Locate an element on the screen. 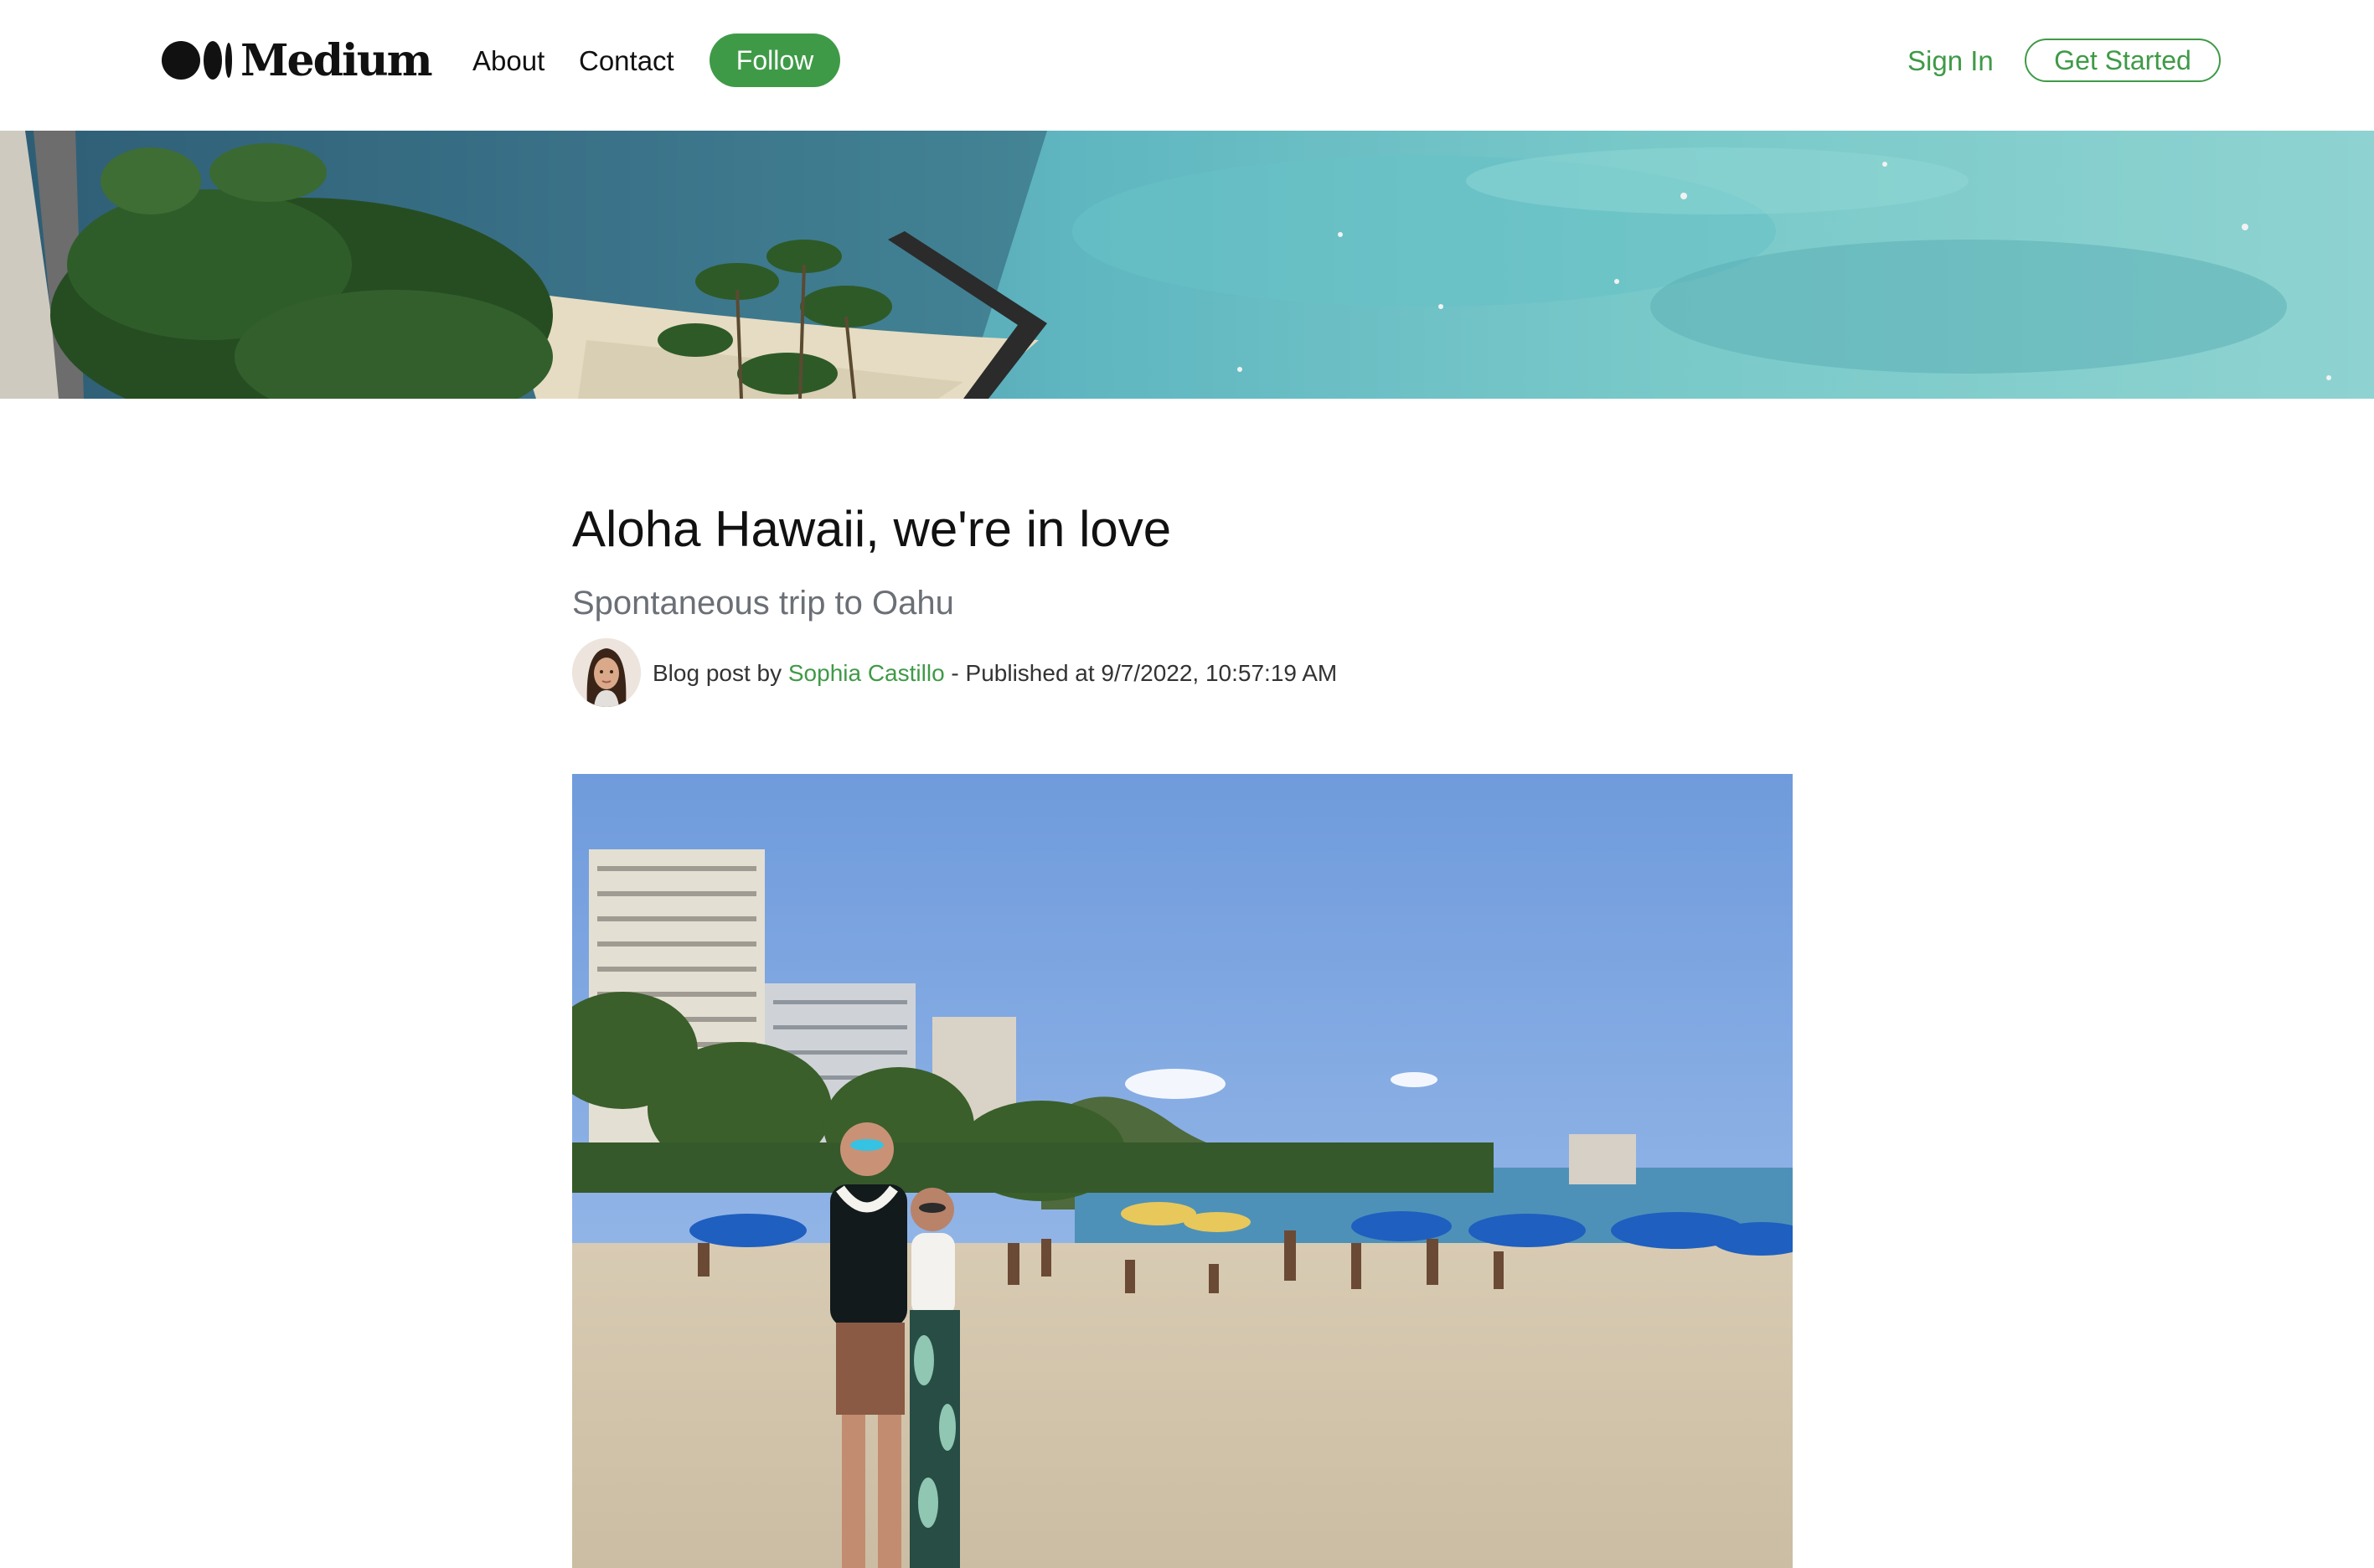 The image size is (2374, 1568). author-portrait-icon is located at coordinates (606, 673).